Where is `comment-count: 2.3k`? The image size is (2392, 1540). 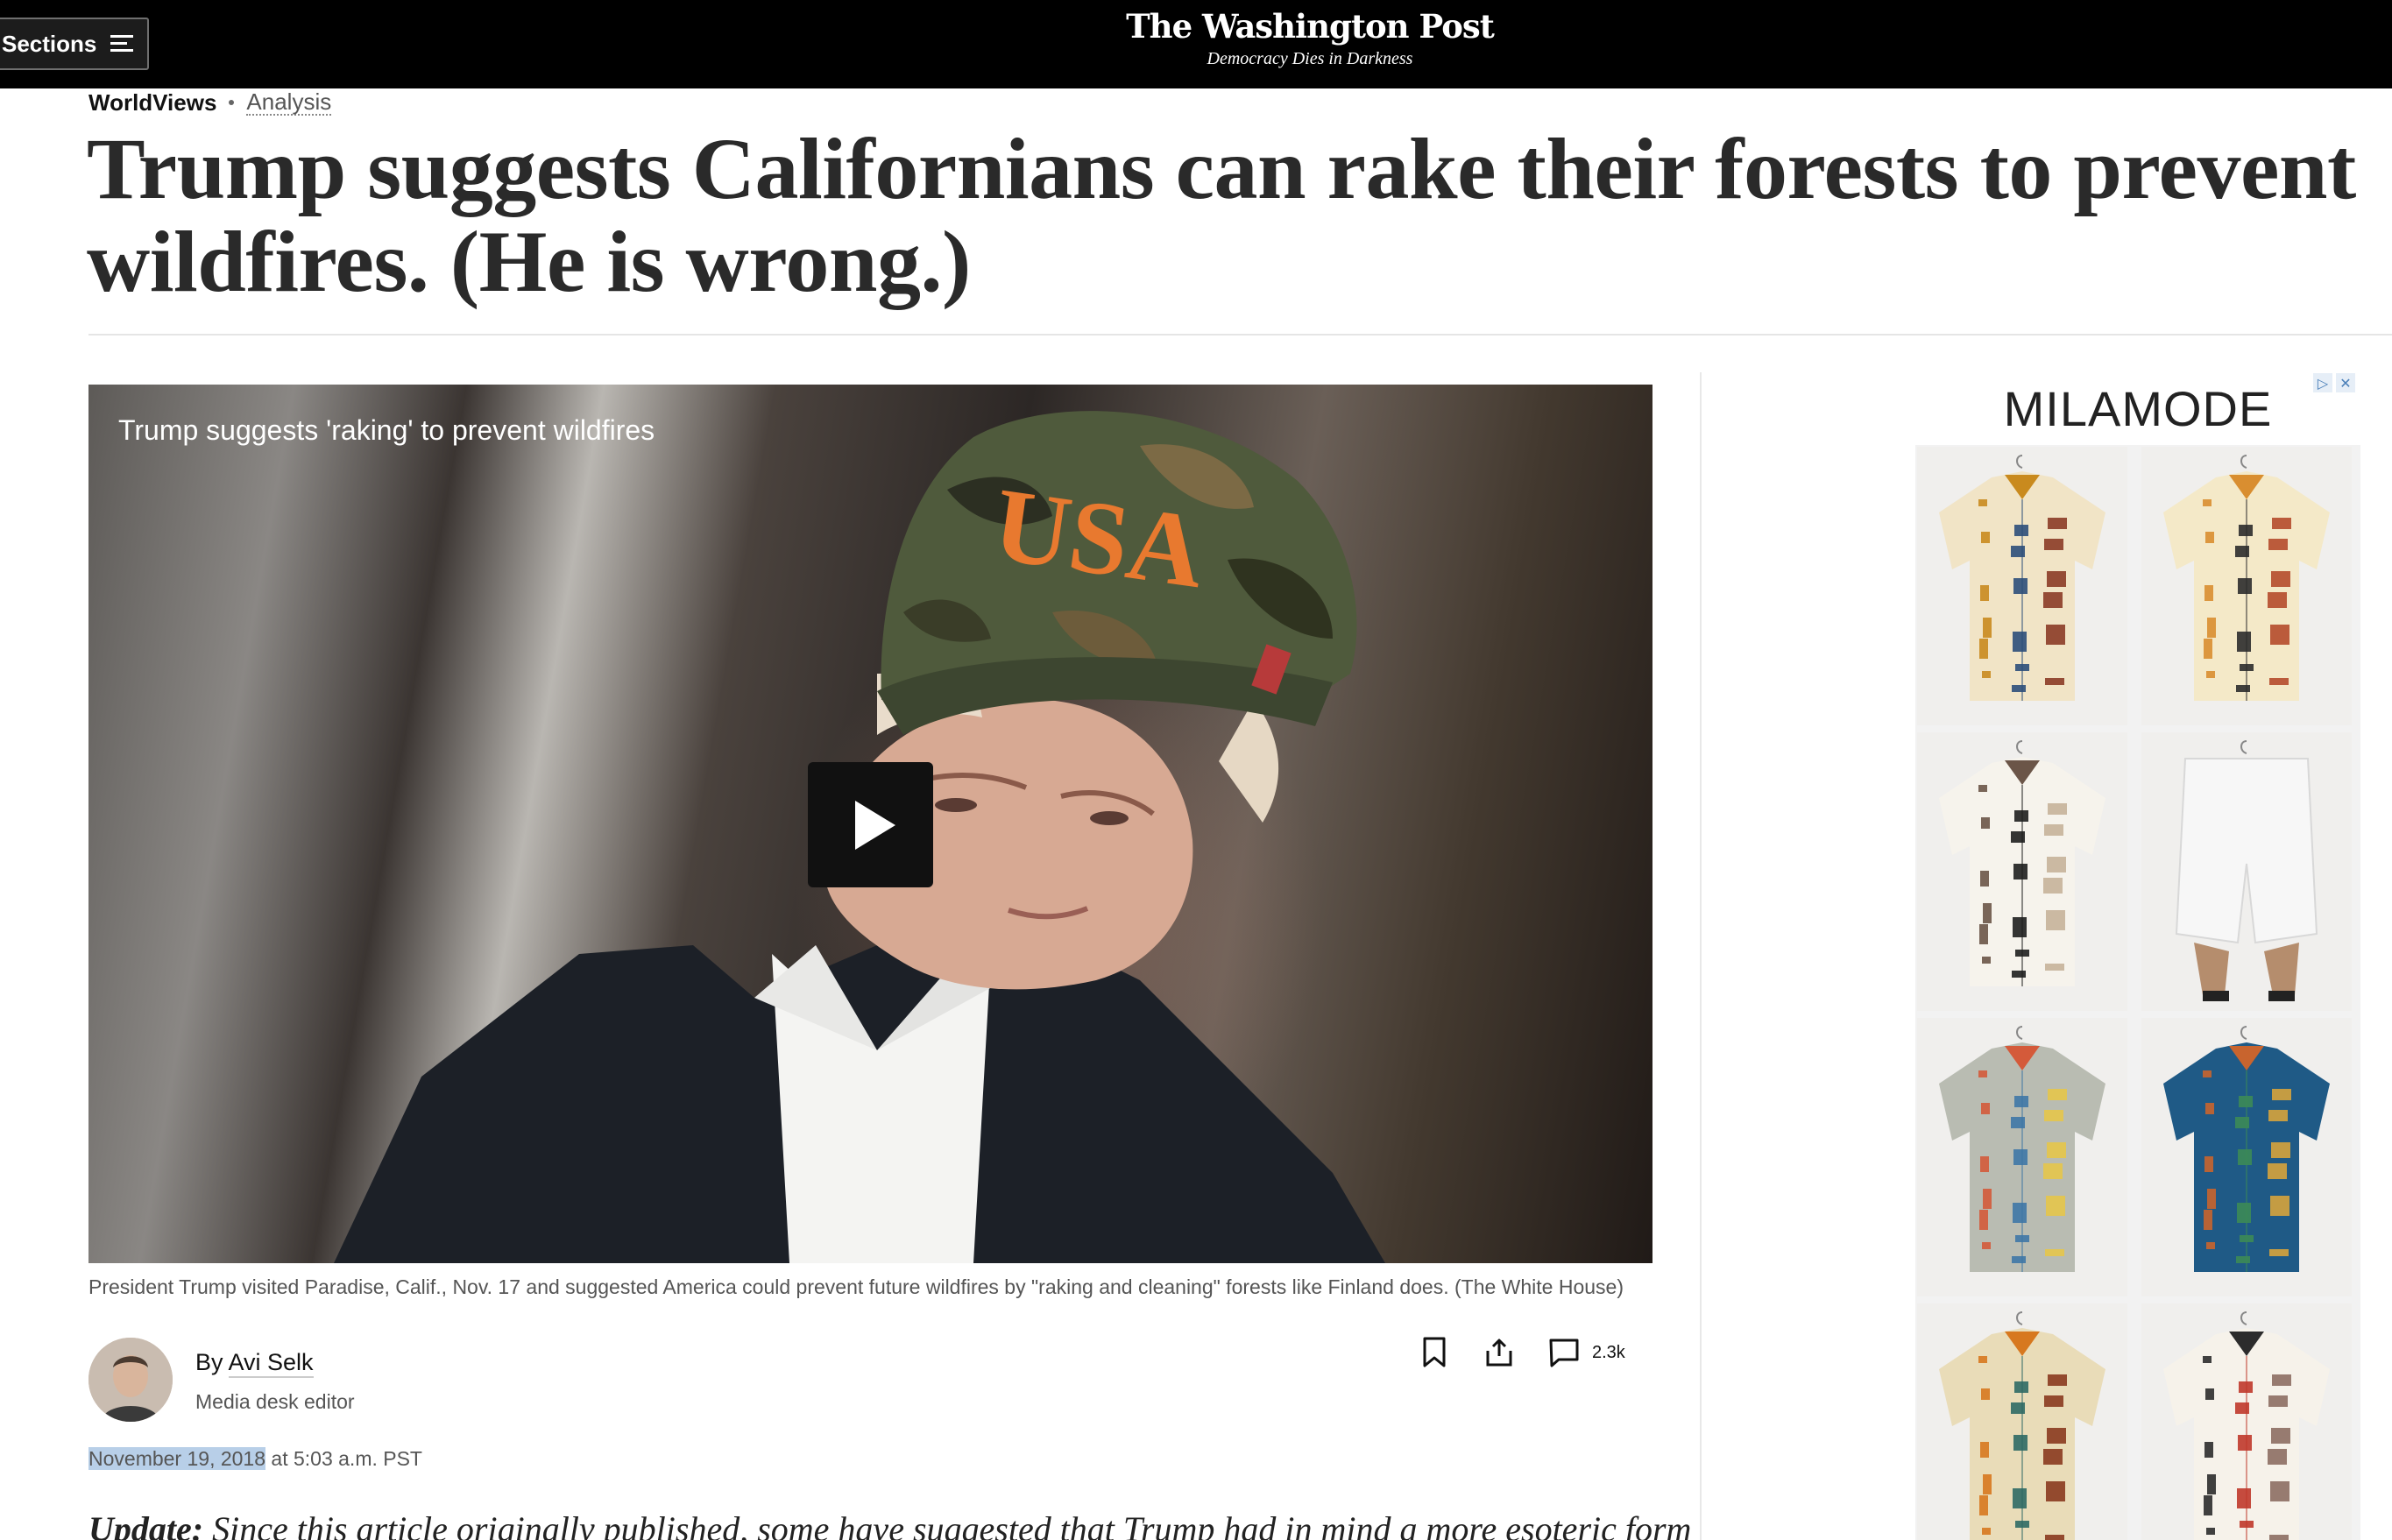
comment-count: 2.3k is located at coordinates (1608, 1353).